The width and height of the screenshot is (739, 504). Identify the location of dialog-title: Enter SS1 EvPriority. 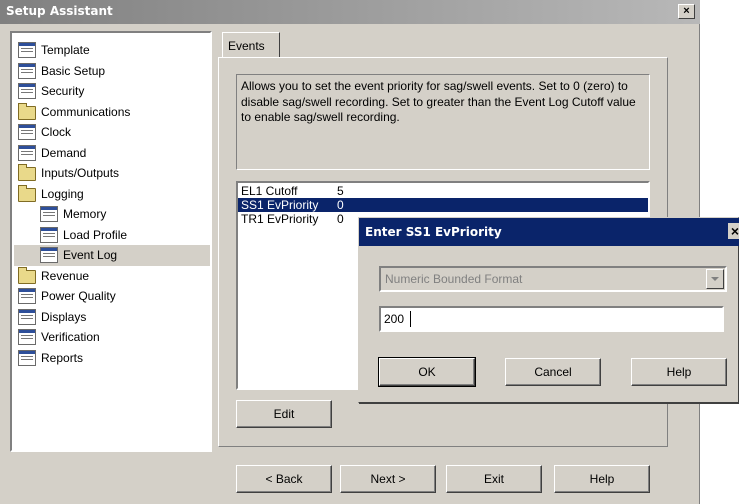
(433, 232).